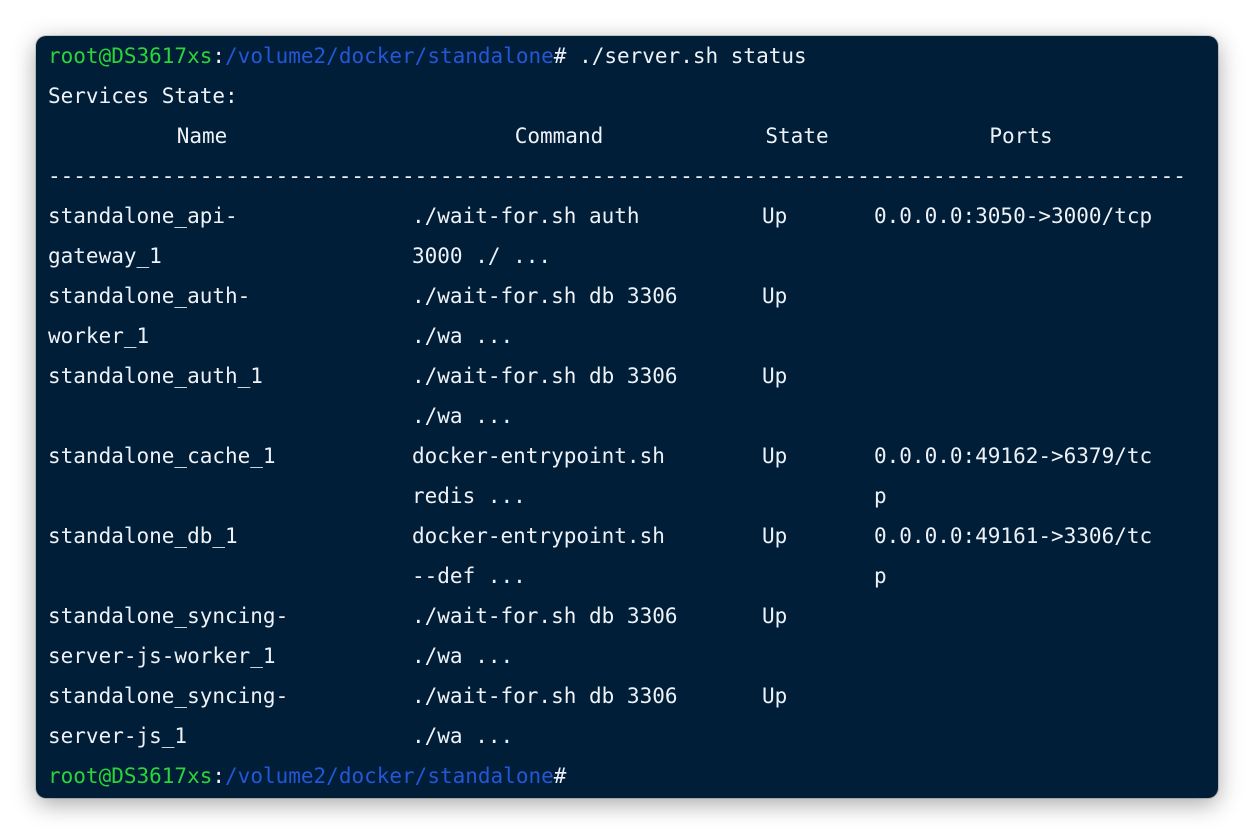 This screenshot has height=834, width=1254. Describe the element at coordinates (162, 456) in the screenshot. I see `service-name-line: standalone_cache_1` at that location.